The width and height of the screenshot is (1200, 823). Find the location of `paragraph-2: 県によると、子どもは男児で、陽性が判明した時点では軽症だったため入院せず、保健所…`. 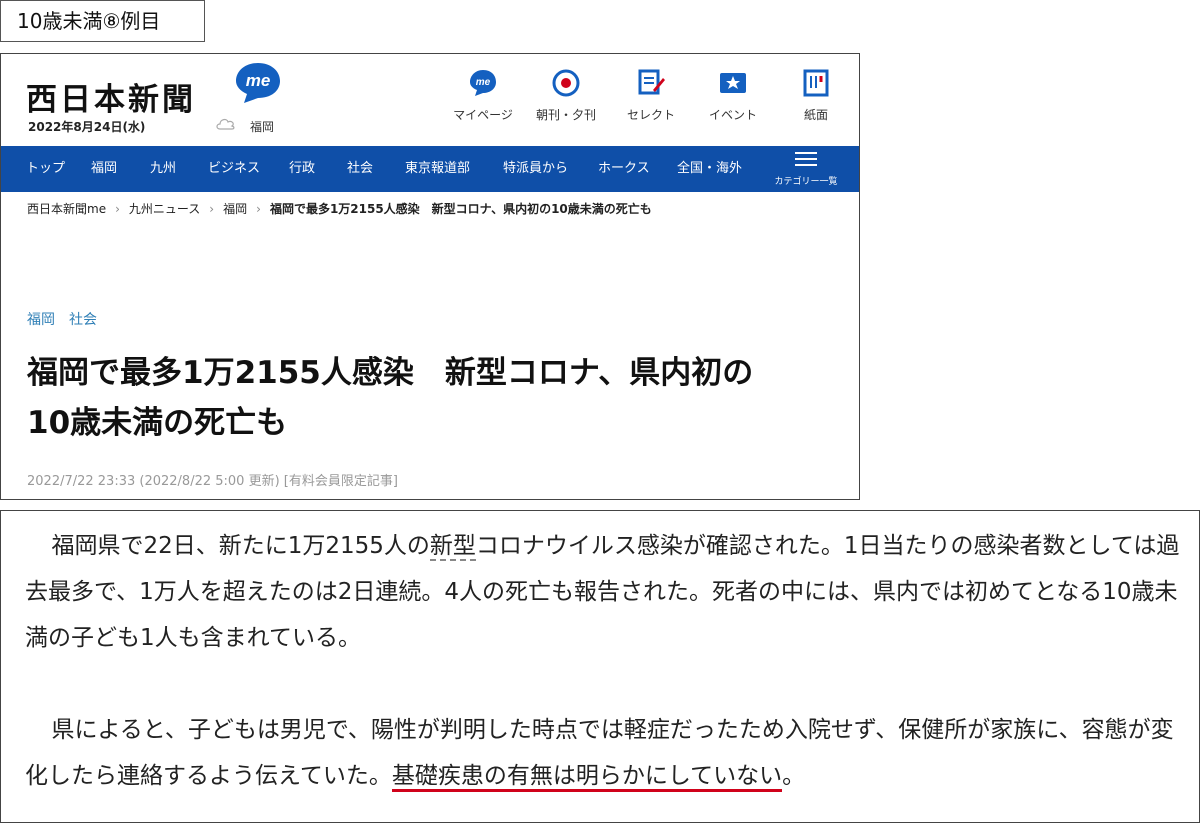

paragraph-2: 県によると、子どもは男児で、陽性が判明した時点では軽症だったため入院せず、保健所… is located at coordinates (605, 753).